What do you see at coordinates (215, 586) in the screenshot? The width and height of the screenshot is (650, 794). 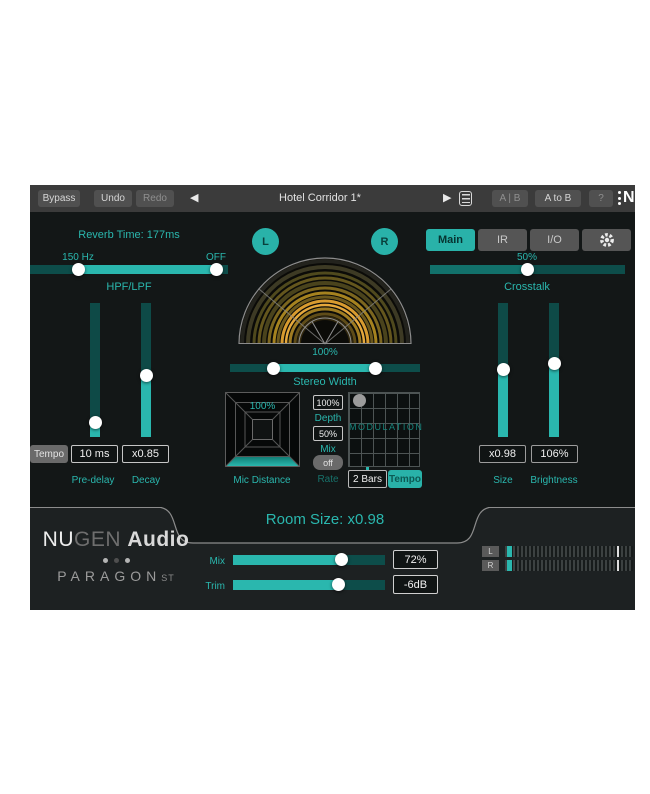 I see `trim-label: Trim` at bounding box center [215, 586].